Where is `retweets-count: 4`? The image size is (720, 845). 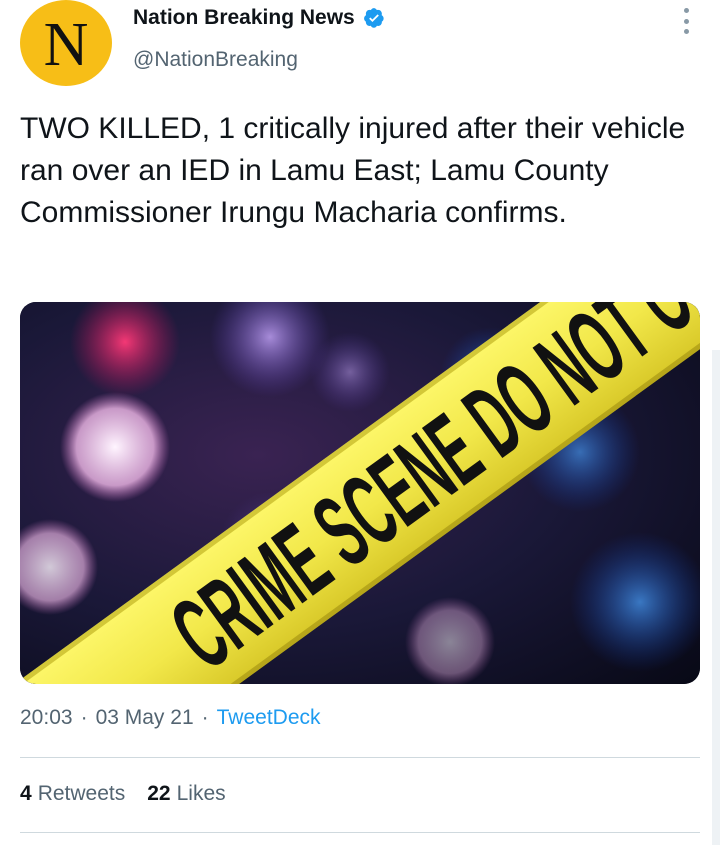 retweets-count: 4 is located at coordinates (26, 793).